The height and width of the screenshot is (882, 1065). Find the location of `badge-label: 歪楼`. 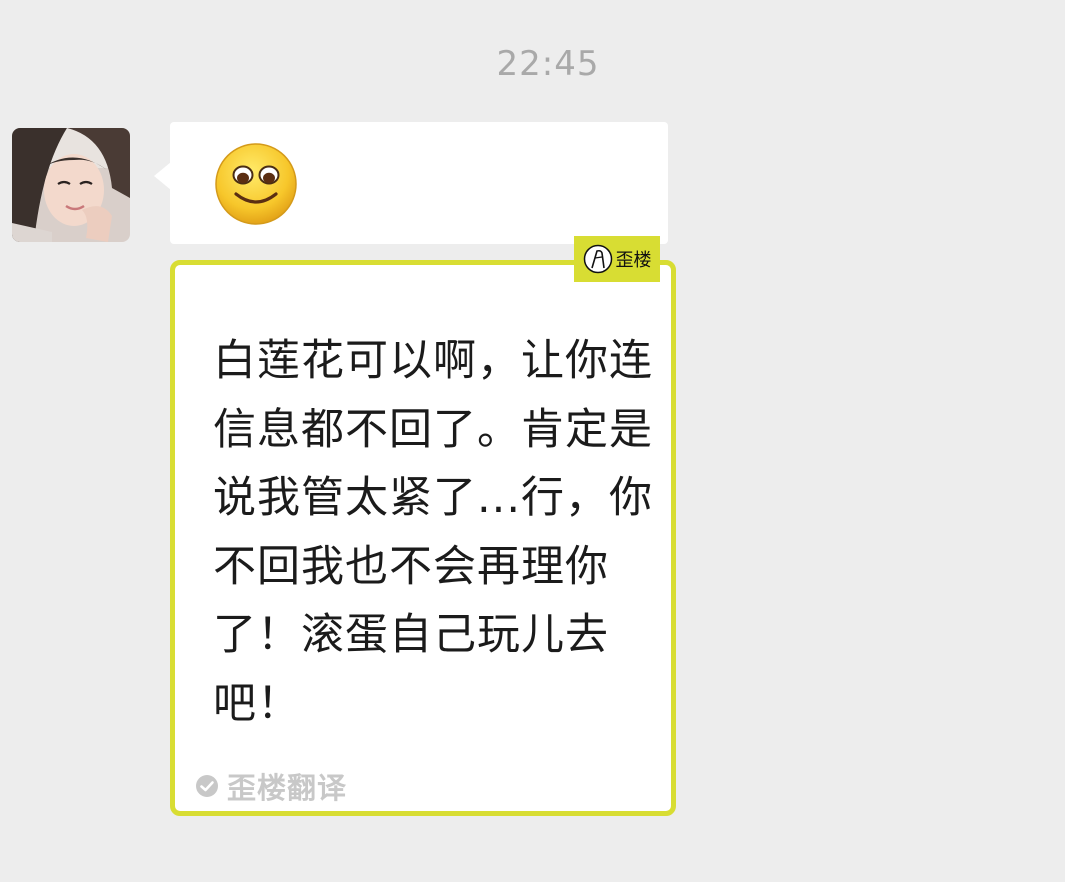

badge-label: 歪楼 is located at coordinates (633, 260).